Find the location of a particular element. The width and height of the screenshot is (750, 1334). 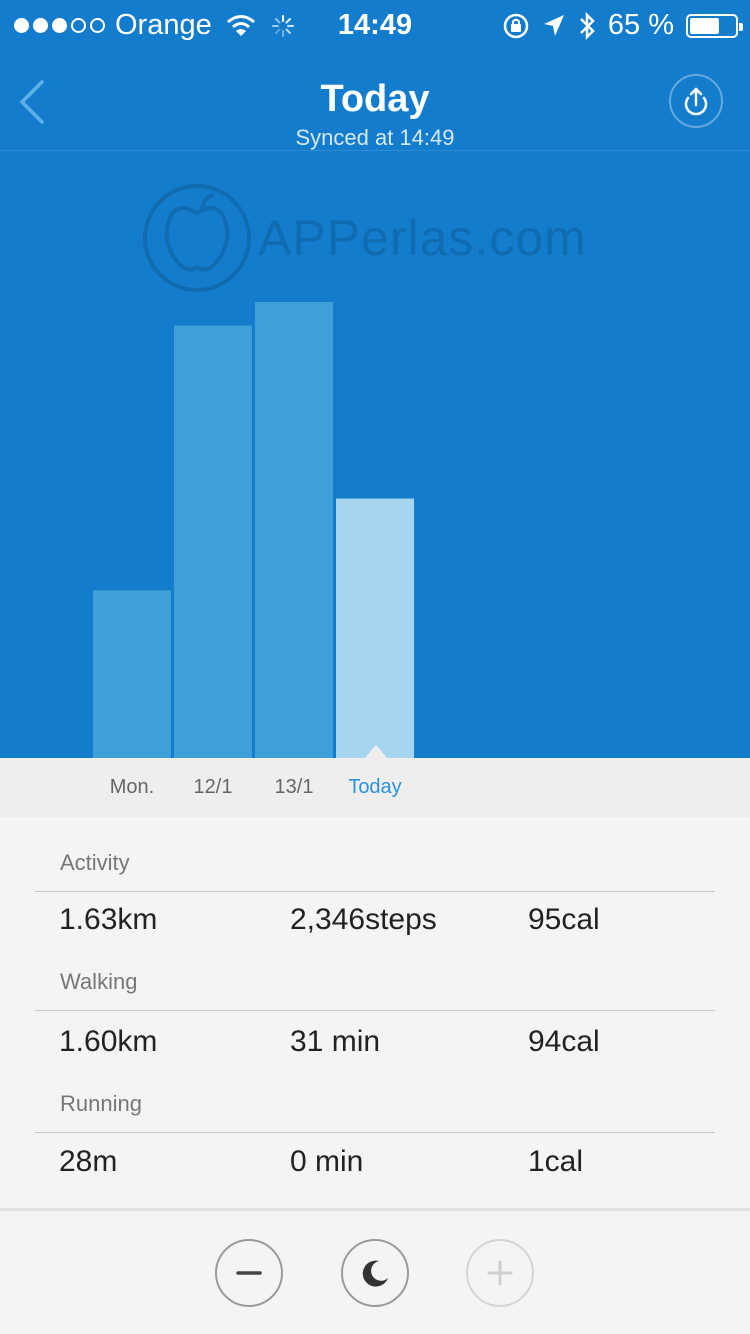

running-label: Running is located at coordinates (101, 1103).